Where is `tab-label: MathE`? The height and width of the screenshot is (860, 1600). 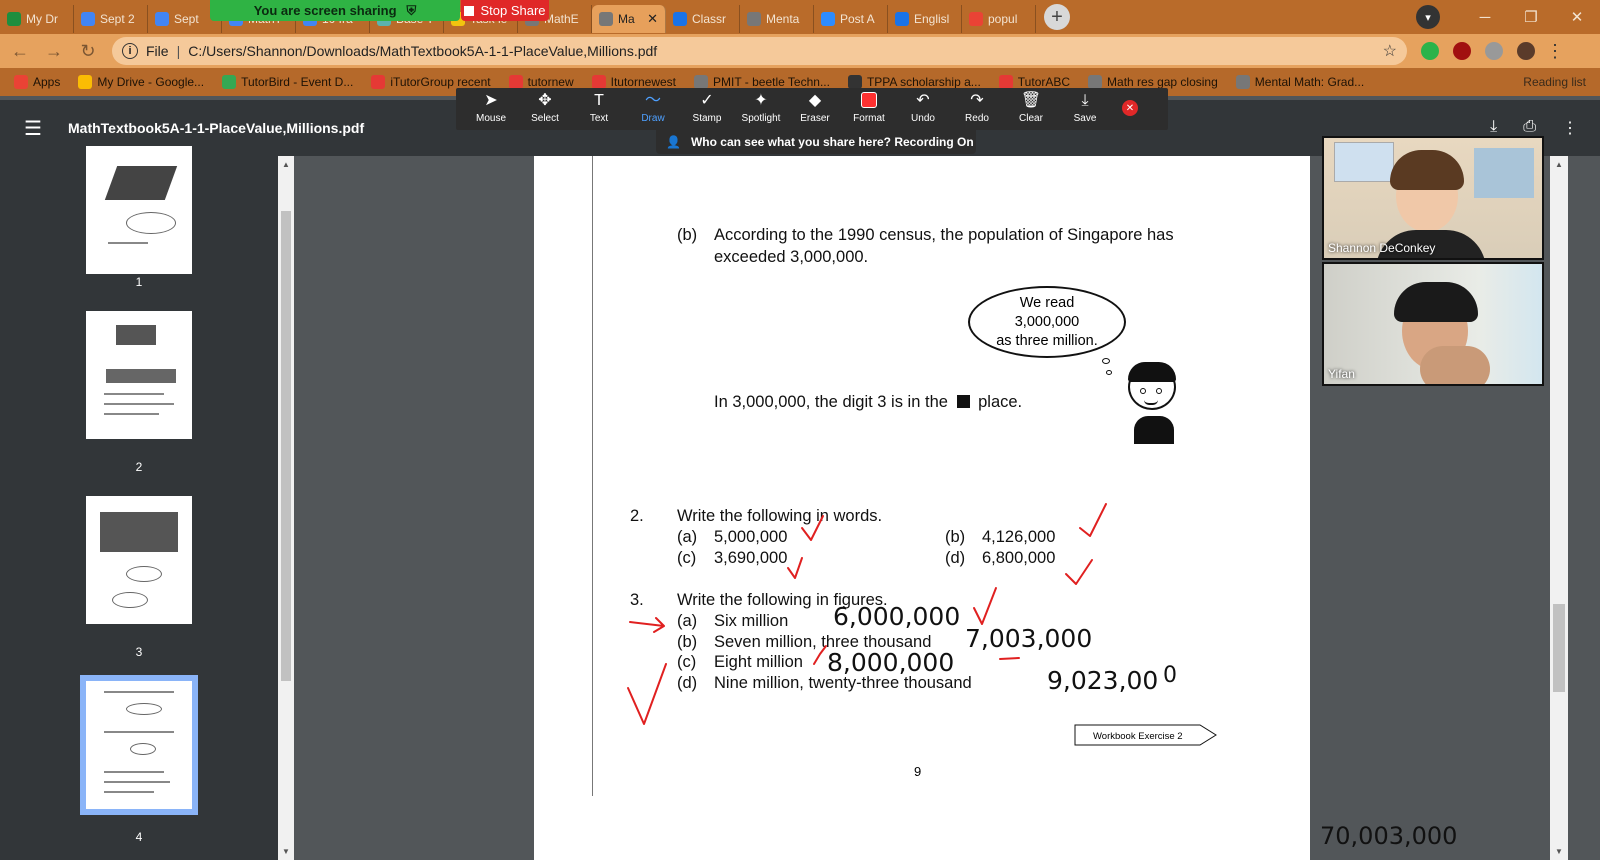
tab-label: MathE is located at coordinates (561, 18).